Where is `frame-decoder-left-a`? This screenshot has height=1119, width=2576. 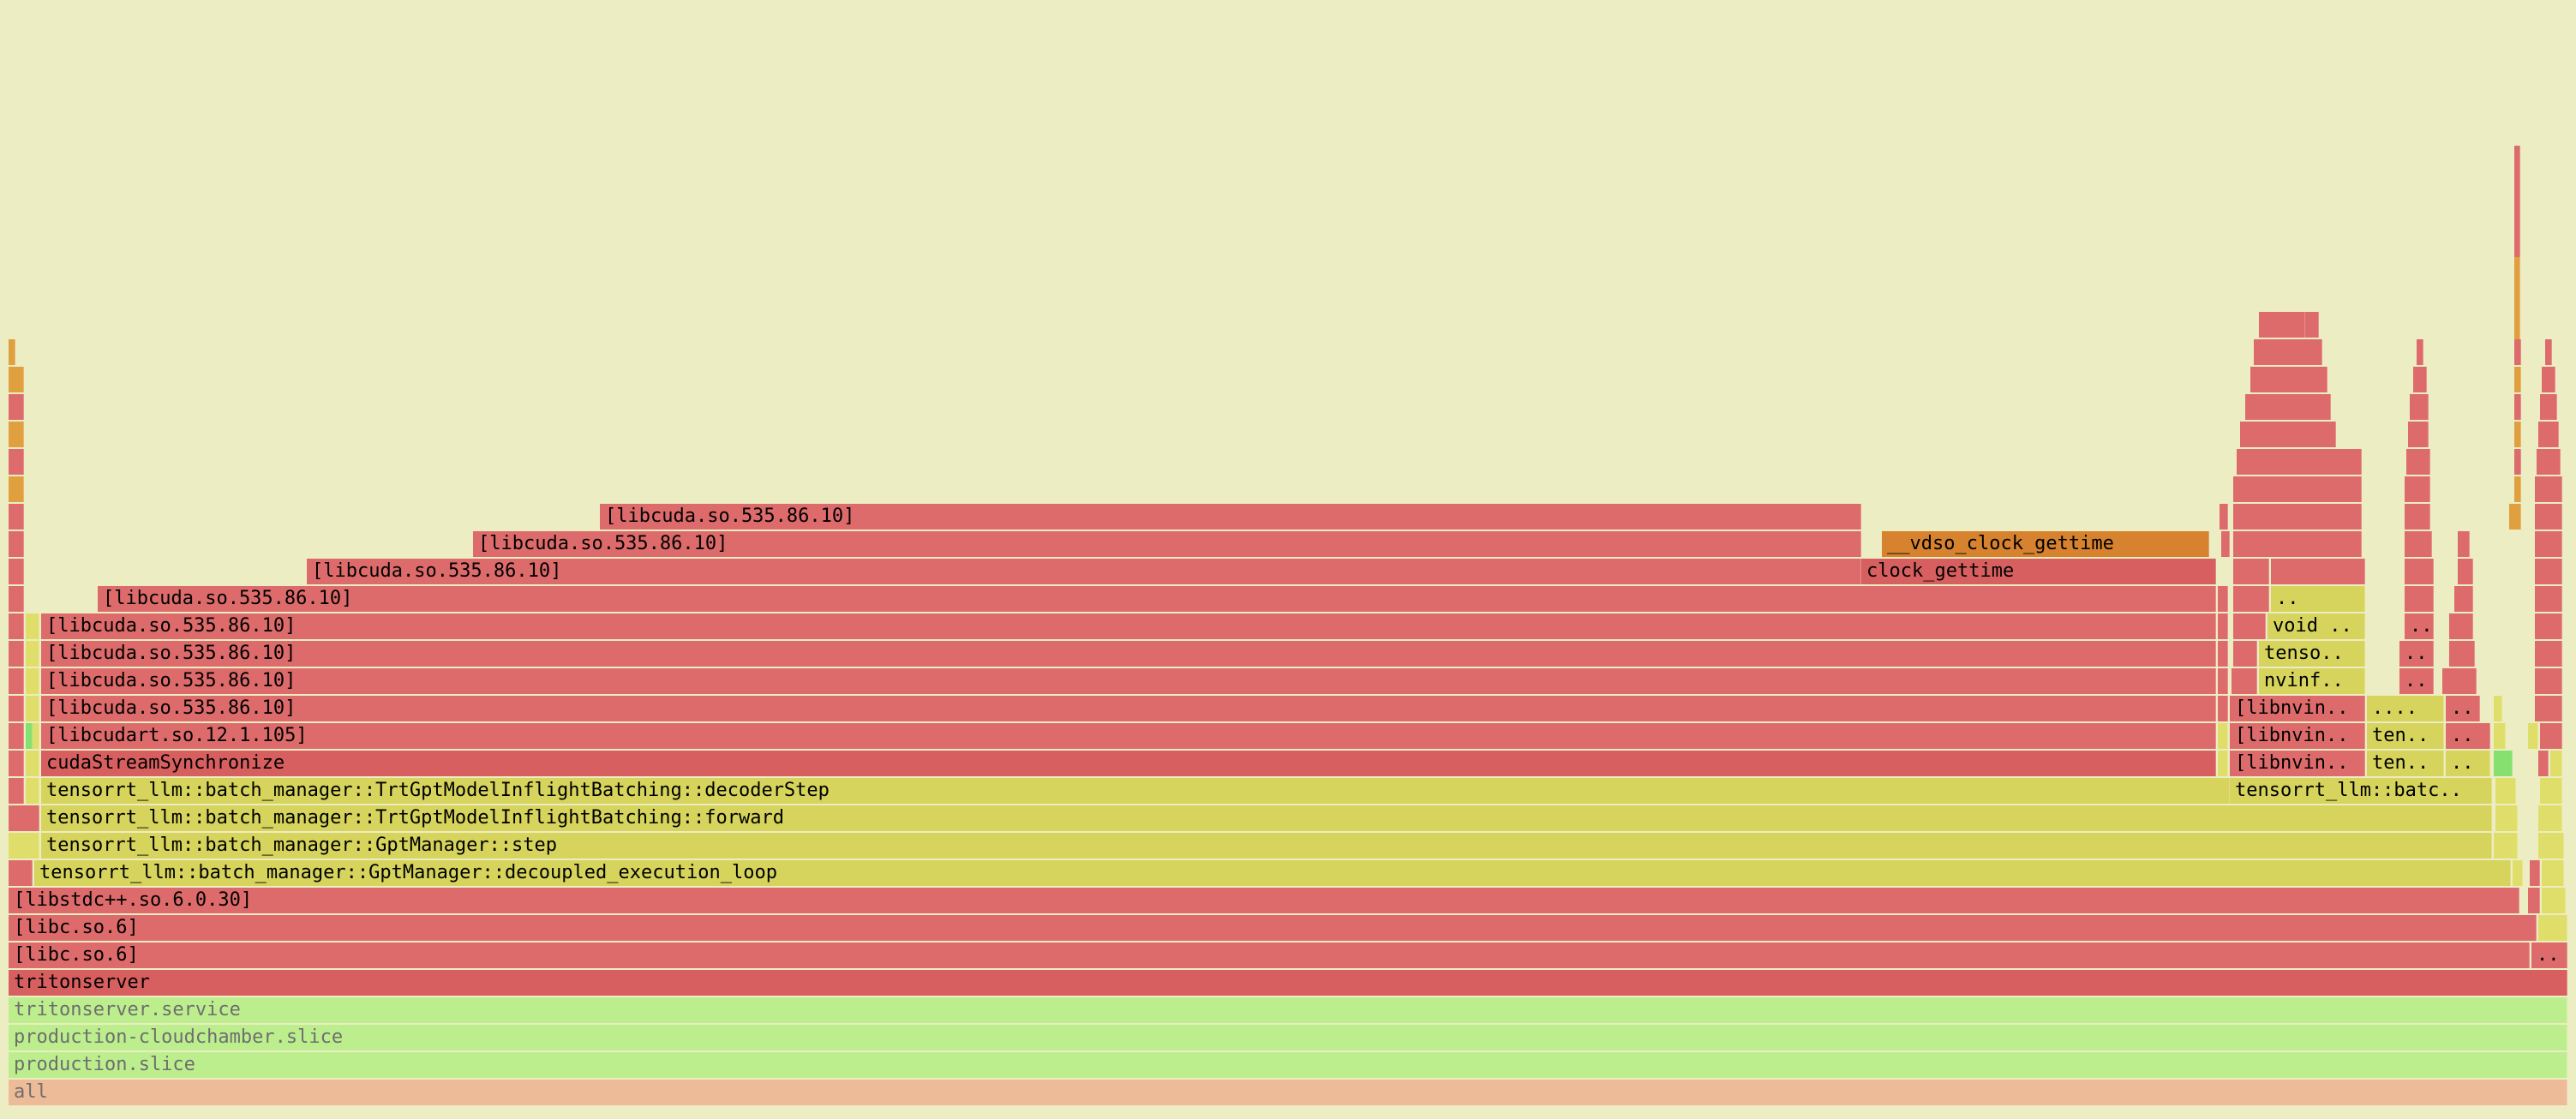 frame-decoder-left-a is located at coordinates (16, 791).